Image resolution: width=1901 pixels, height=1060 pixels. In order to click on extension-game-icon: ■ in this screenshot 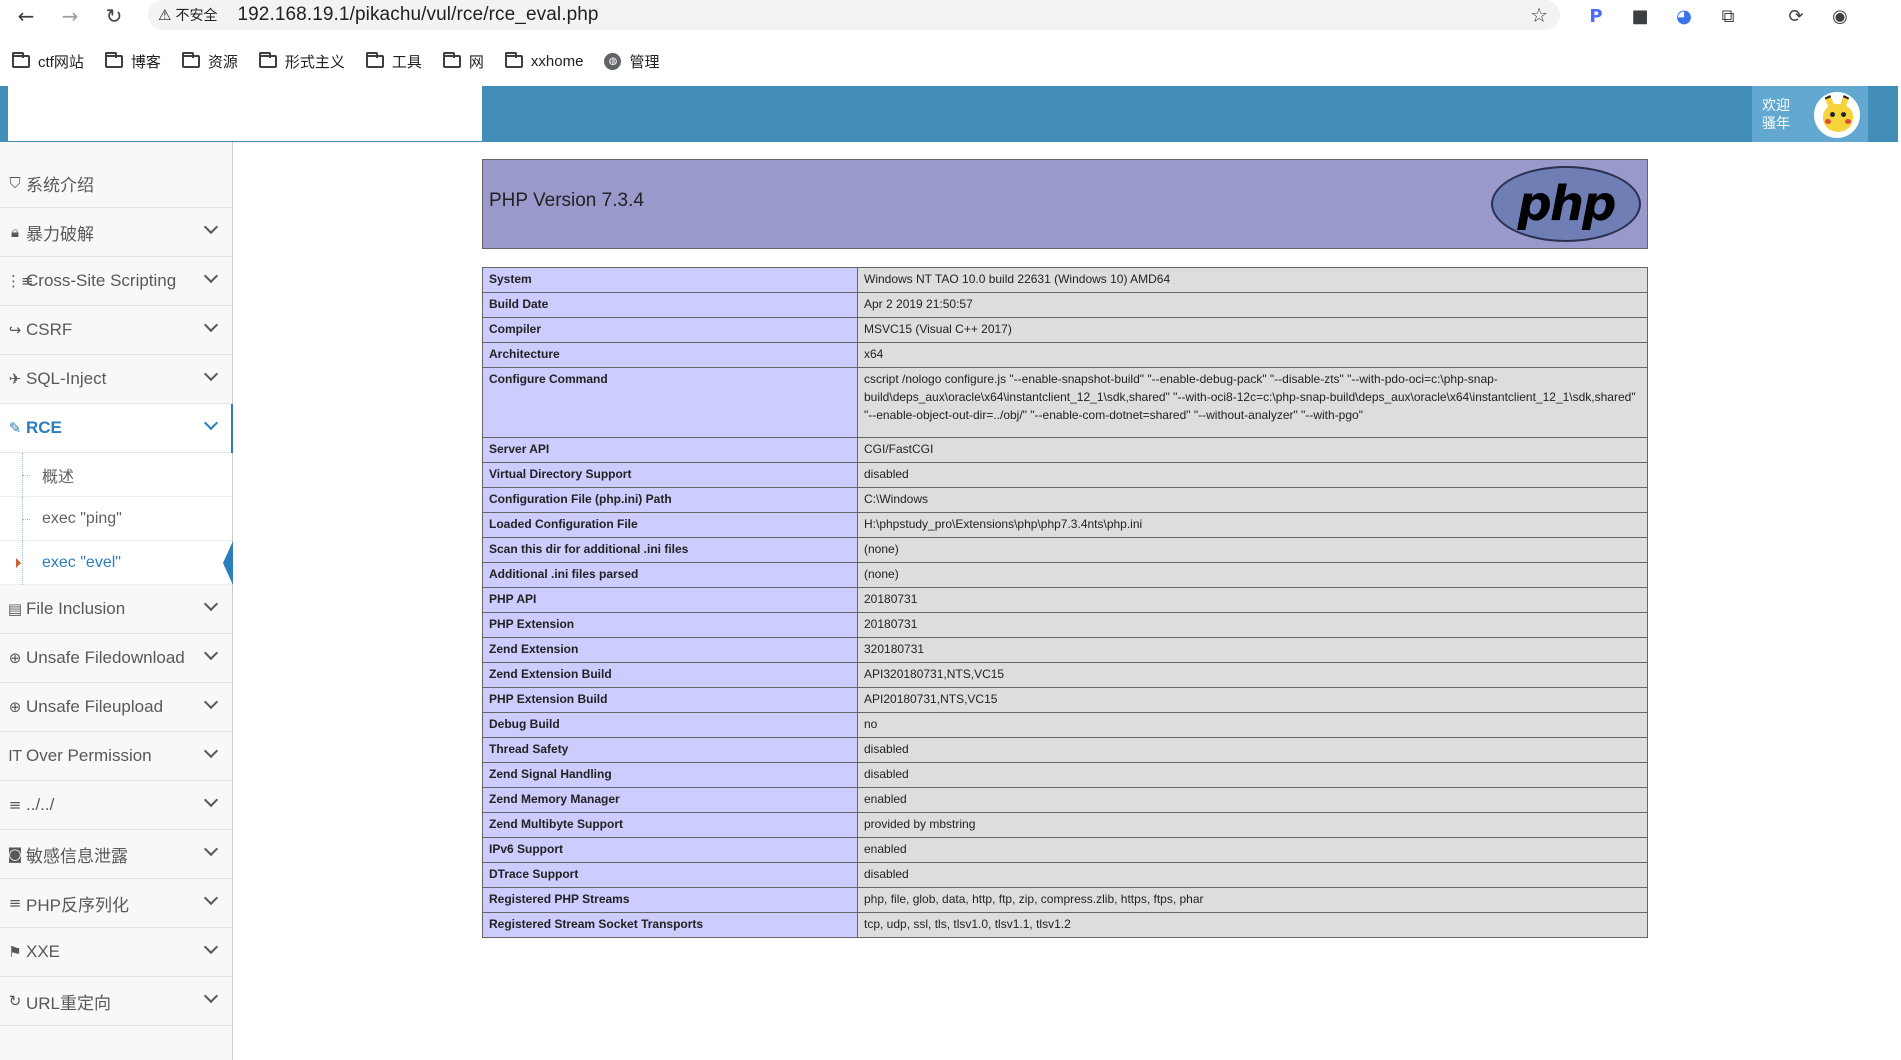, I will do `click(1640, 16)`.